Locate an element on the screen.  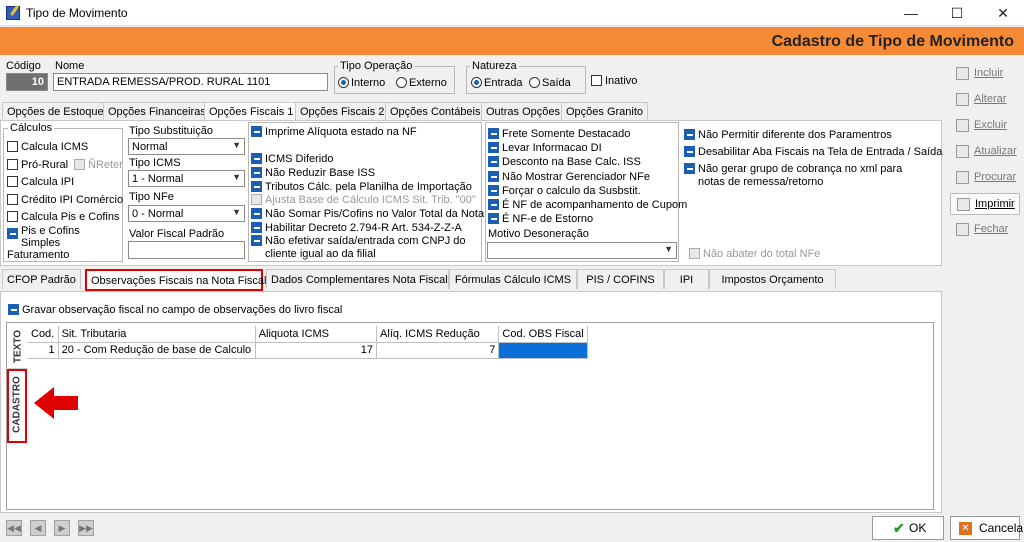
frete-destacado-checkbox: Frete Somente Destacado is located at coordinates (559, 134).